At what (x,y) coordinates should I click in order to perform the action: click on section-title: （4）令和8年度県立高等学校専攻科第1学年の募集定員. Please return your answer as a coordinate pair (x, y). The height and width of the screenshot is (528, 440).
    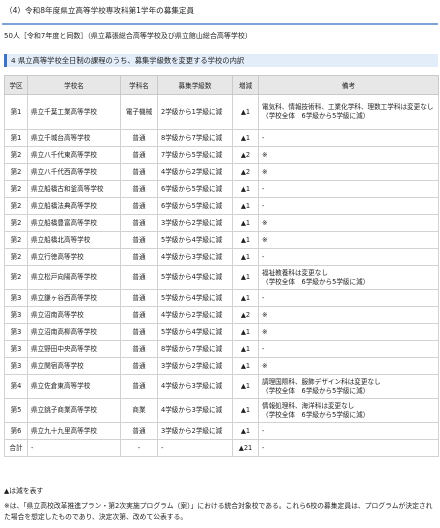
    Looking at the image, I should click on (220, 14).